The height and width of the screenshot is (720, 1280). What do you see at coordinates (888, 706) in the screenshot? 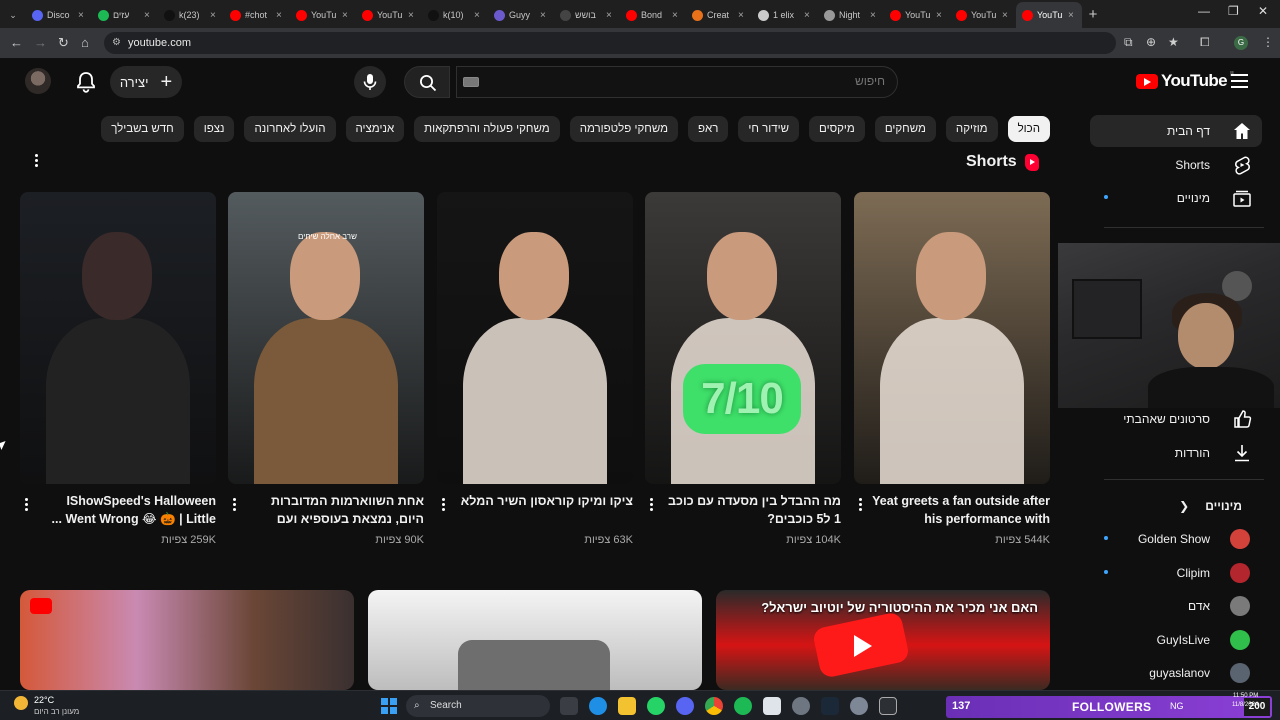
I see `app-icon` at bounding box center [888, 706].